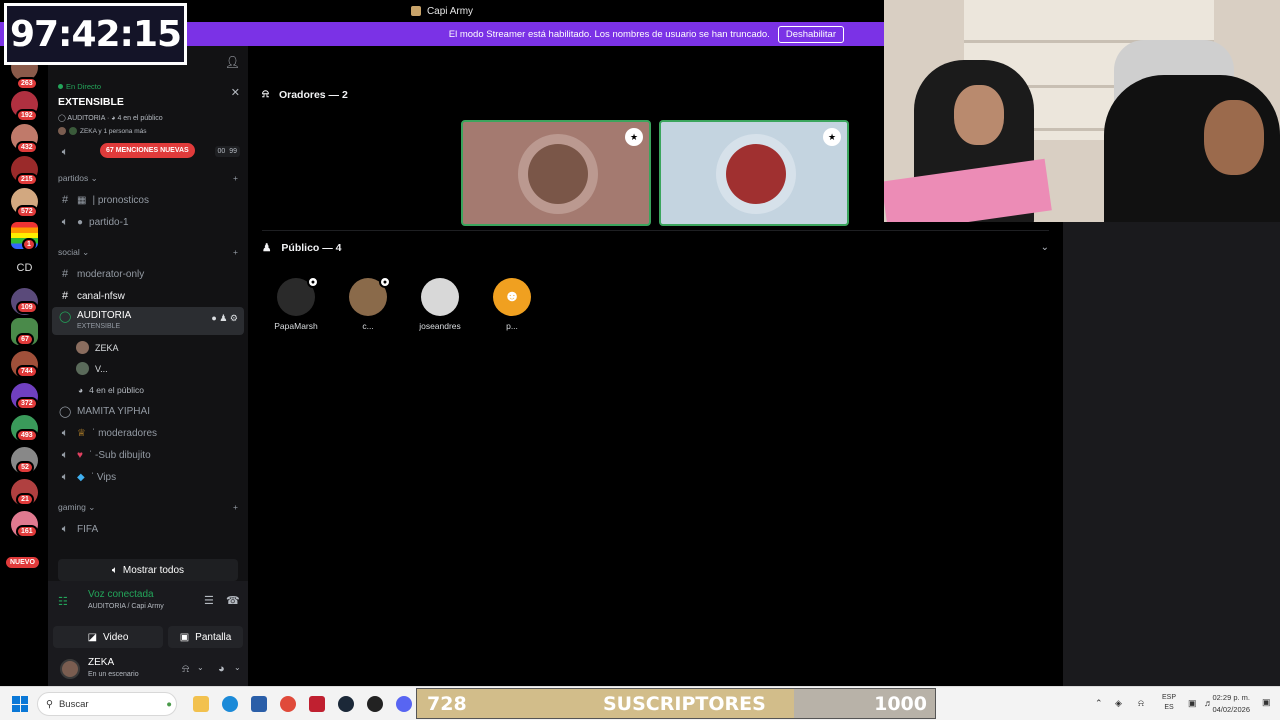  What do you see at coordinates (123, 200) in the screenshot?
I see `channel-label: pronosticos` at bounding box center [123, 200].